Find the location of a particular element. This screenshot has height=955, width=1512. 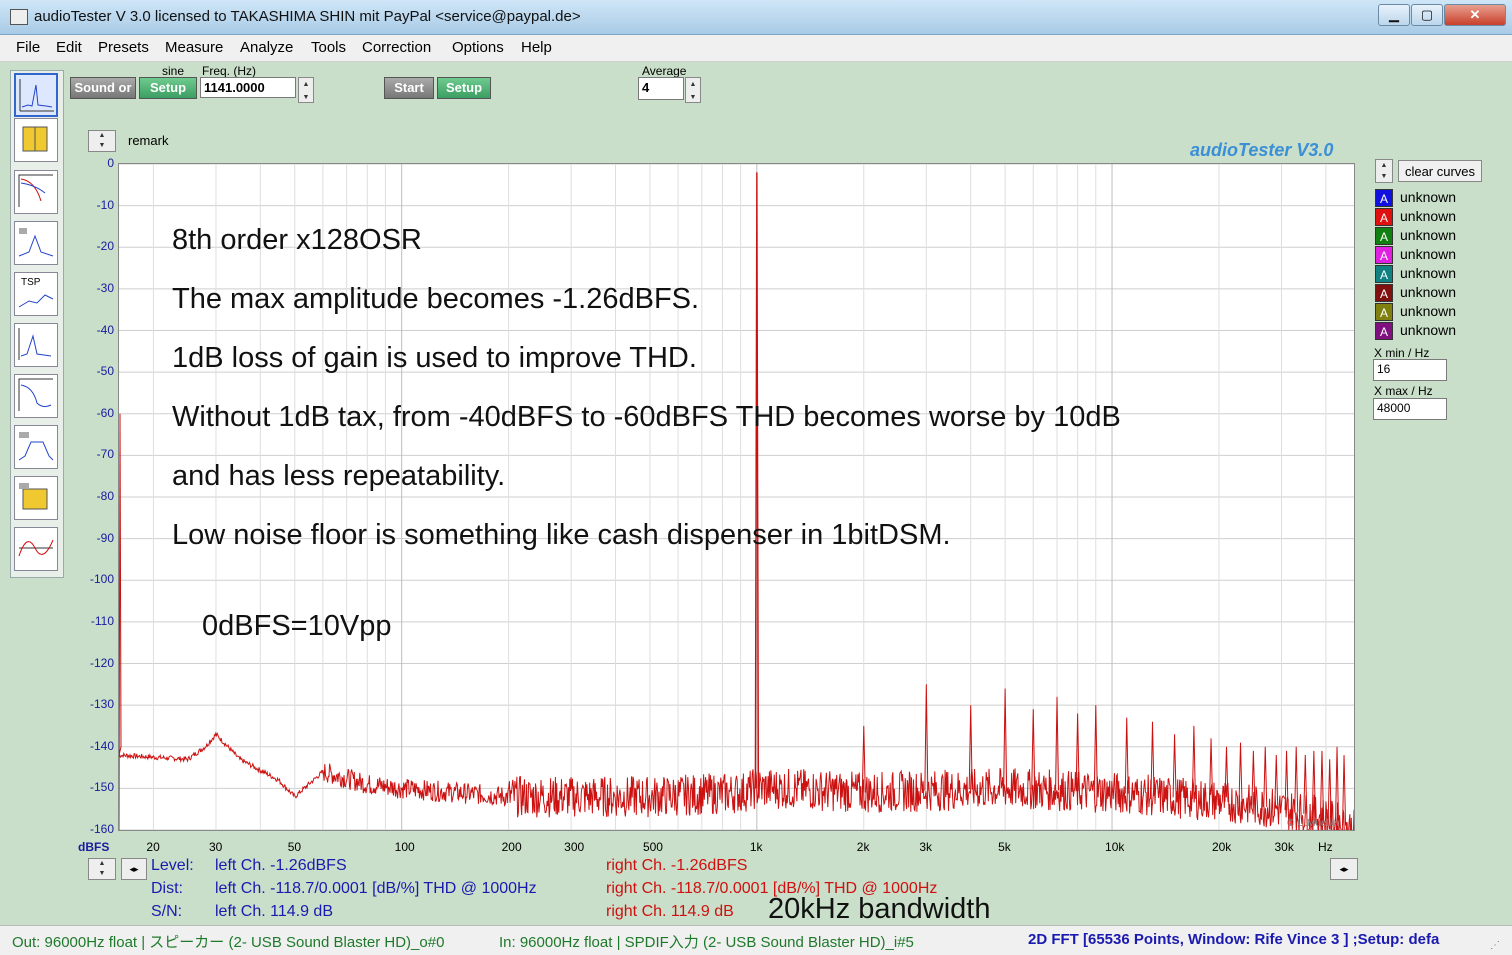

x-tick-label: 50 is located at coordinates (294, 847).